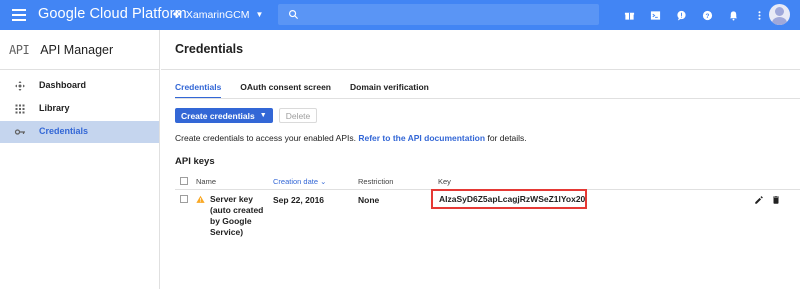 The height and width of the screenshot is (289, 800). I want to click on sidebar-item-library: Library, so click(79, 109).